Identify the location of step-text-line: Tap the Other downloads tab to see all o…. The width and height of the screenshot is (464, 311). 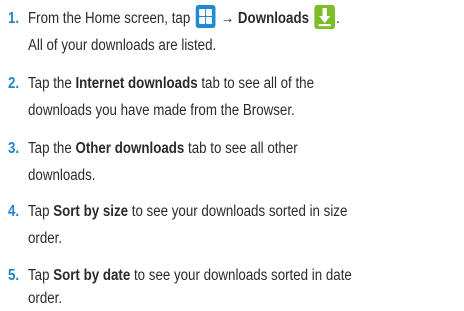
(163, 148).